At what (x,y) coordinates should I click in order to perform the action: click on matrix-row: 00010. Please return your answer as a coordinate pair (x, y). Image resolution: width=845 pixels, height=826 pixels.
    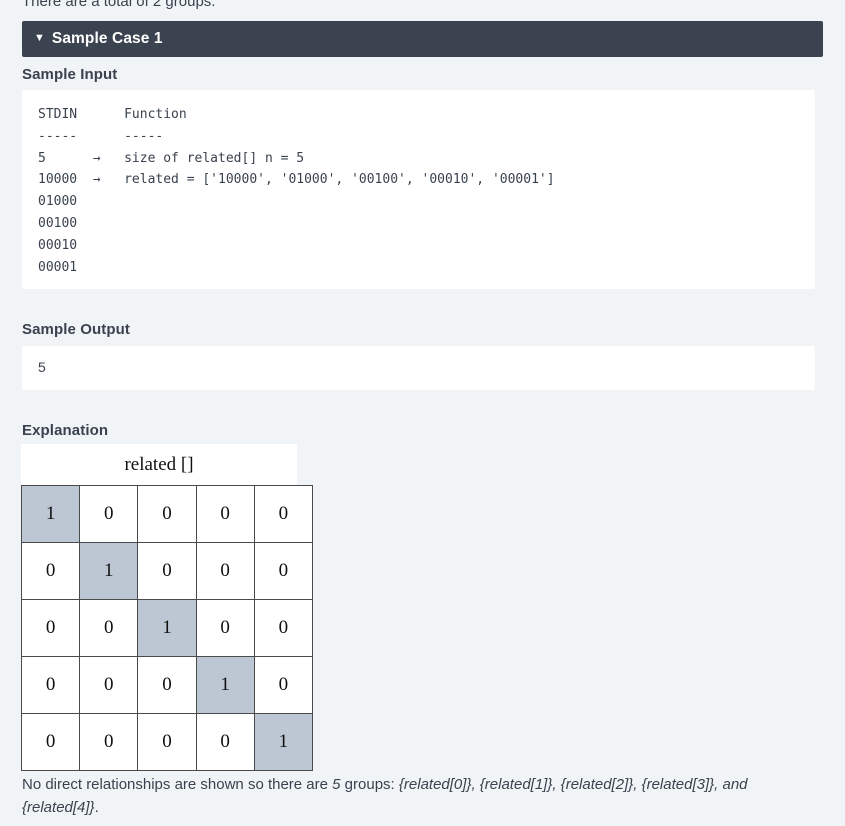
    Looking at the image, I should click on (166, 685).